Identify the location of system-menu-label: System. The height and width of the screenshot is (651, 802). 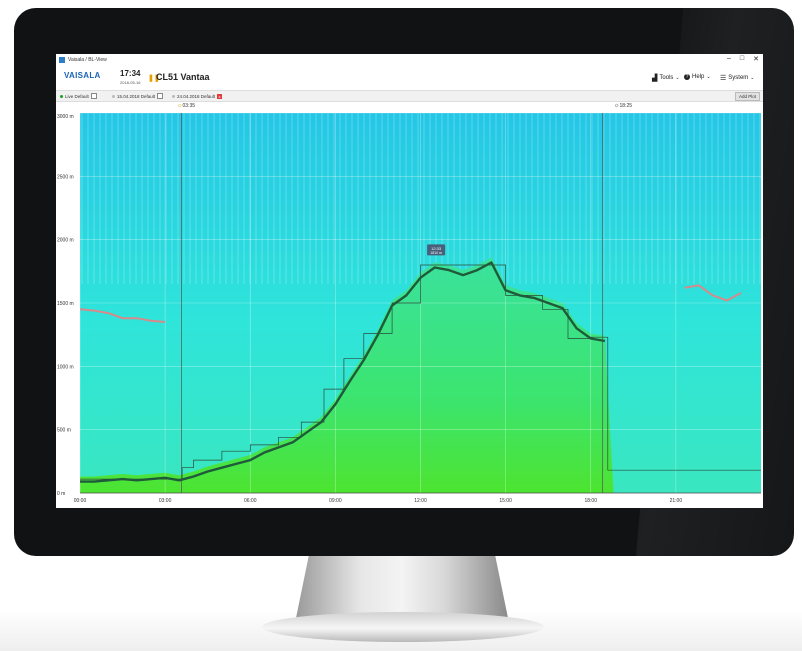
(738, 78).